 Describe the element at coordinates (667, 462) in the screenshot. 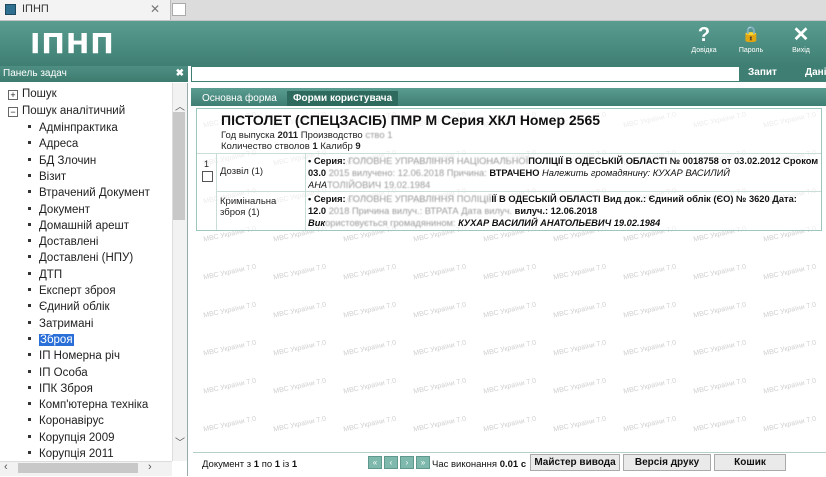

I see `print-version-button: Версія друку` at that location.